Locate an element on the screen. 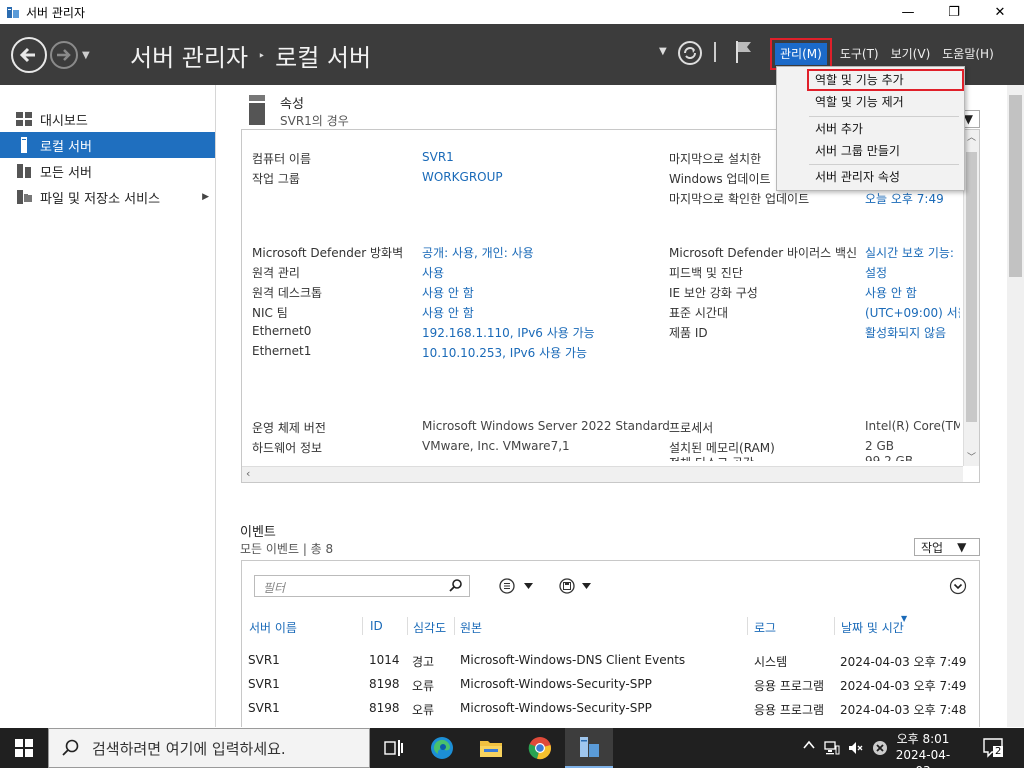  feedback-link: 설정 is located at coordinates (876, 272).